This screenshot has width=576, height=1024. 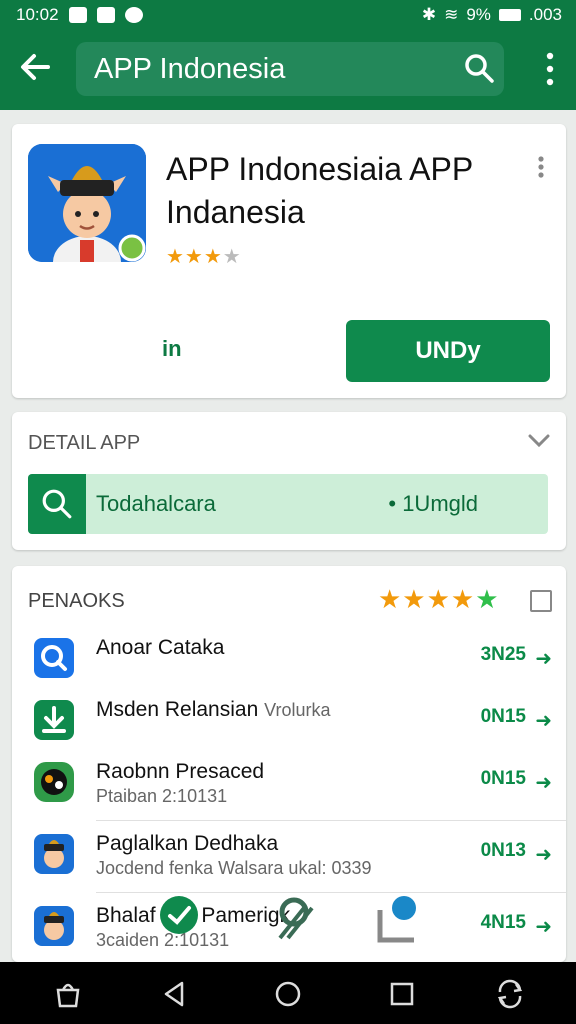 What do you see at coordinates (54, 720) in the screenshot?
I see `download-app-icon` at bounding box center [54, 720].